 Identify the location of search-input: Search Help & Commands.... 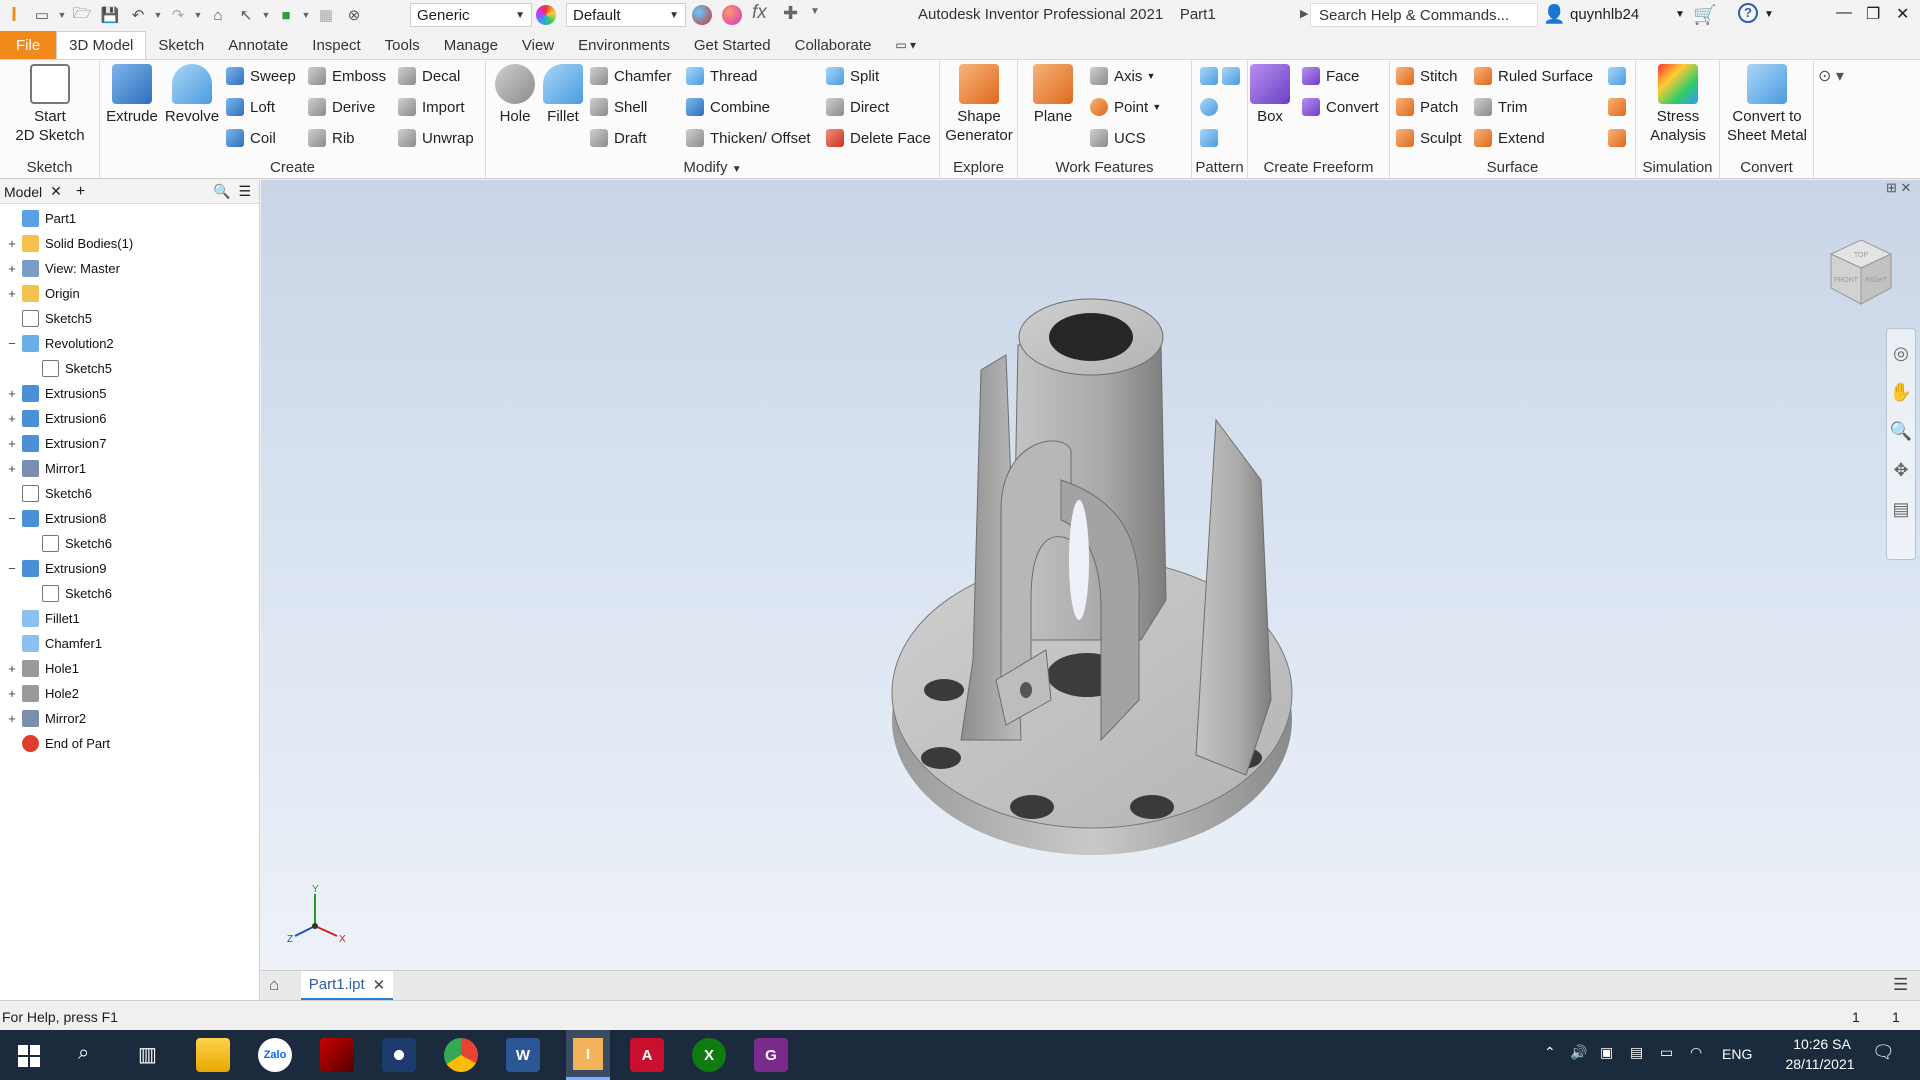
(1424, 15).